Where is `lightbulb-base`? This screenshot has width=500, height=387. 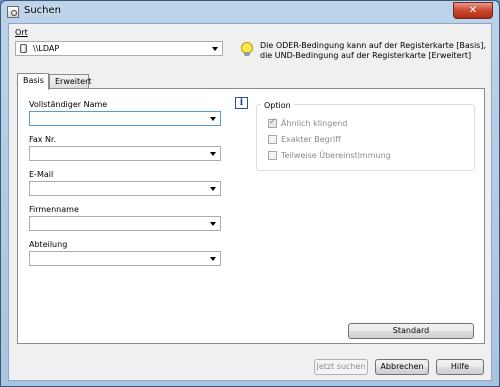
lightbulb-base is located at coordinates (247, 54).